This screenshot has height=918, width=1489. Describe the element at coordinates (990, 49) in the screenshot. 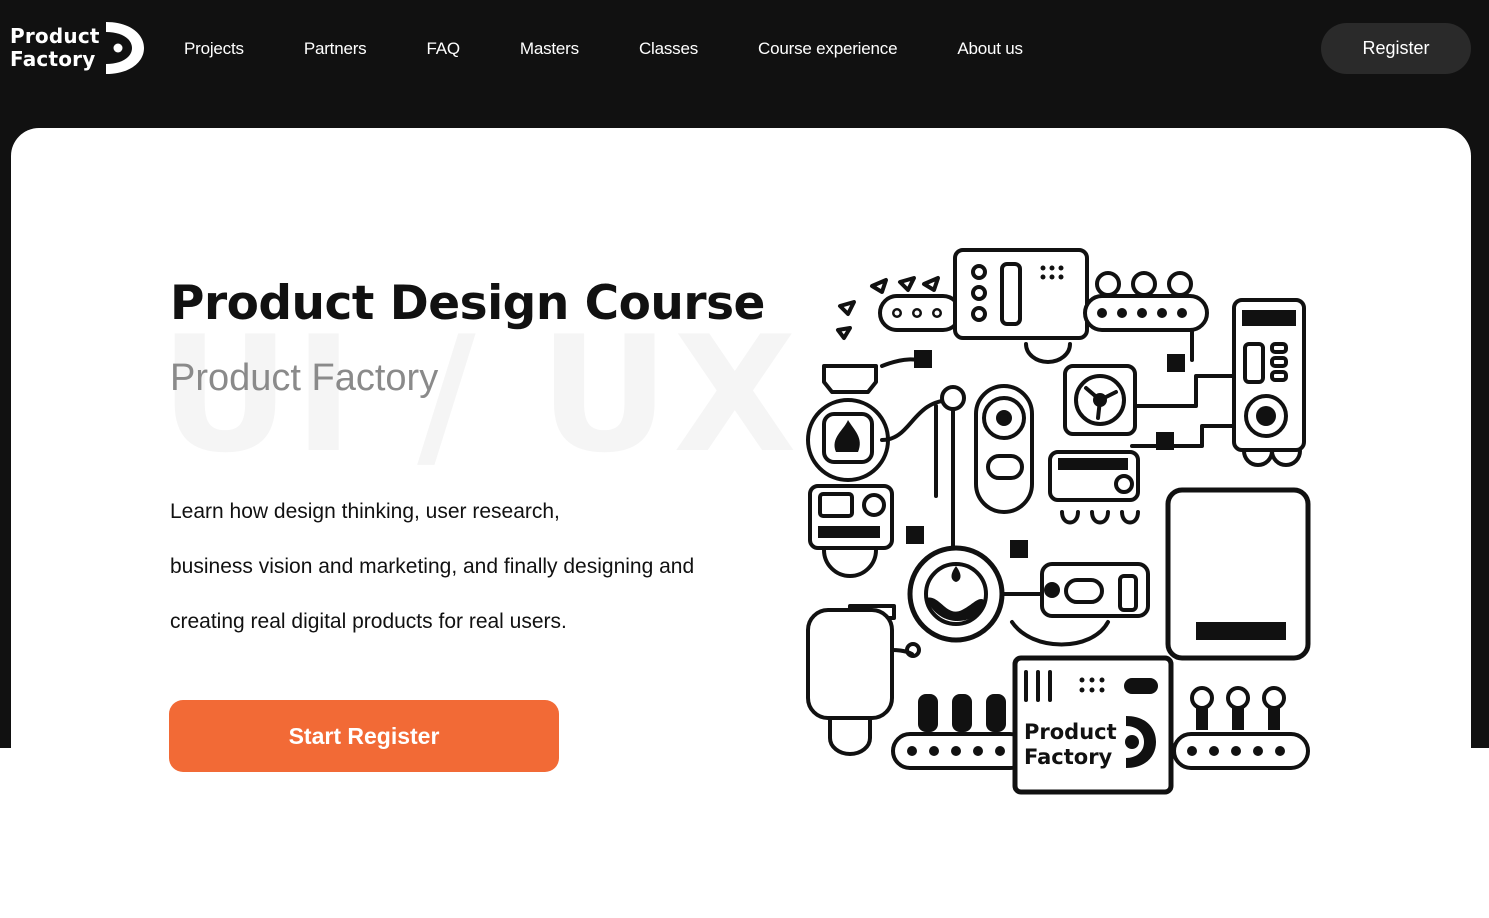

I see `nav-about-us: About us` at that location.